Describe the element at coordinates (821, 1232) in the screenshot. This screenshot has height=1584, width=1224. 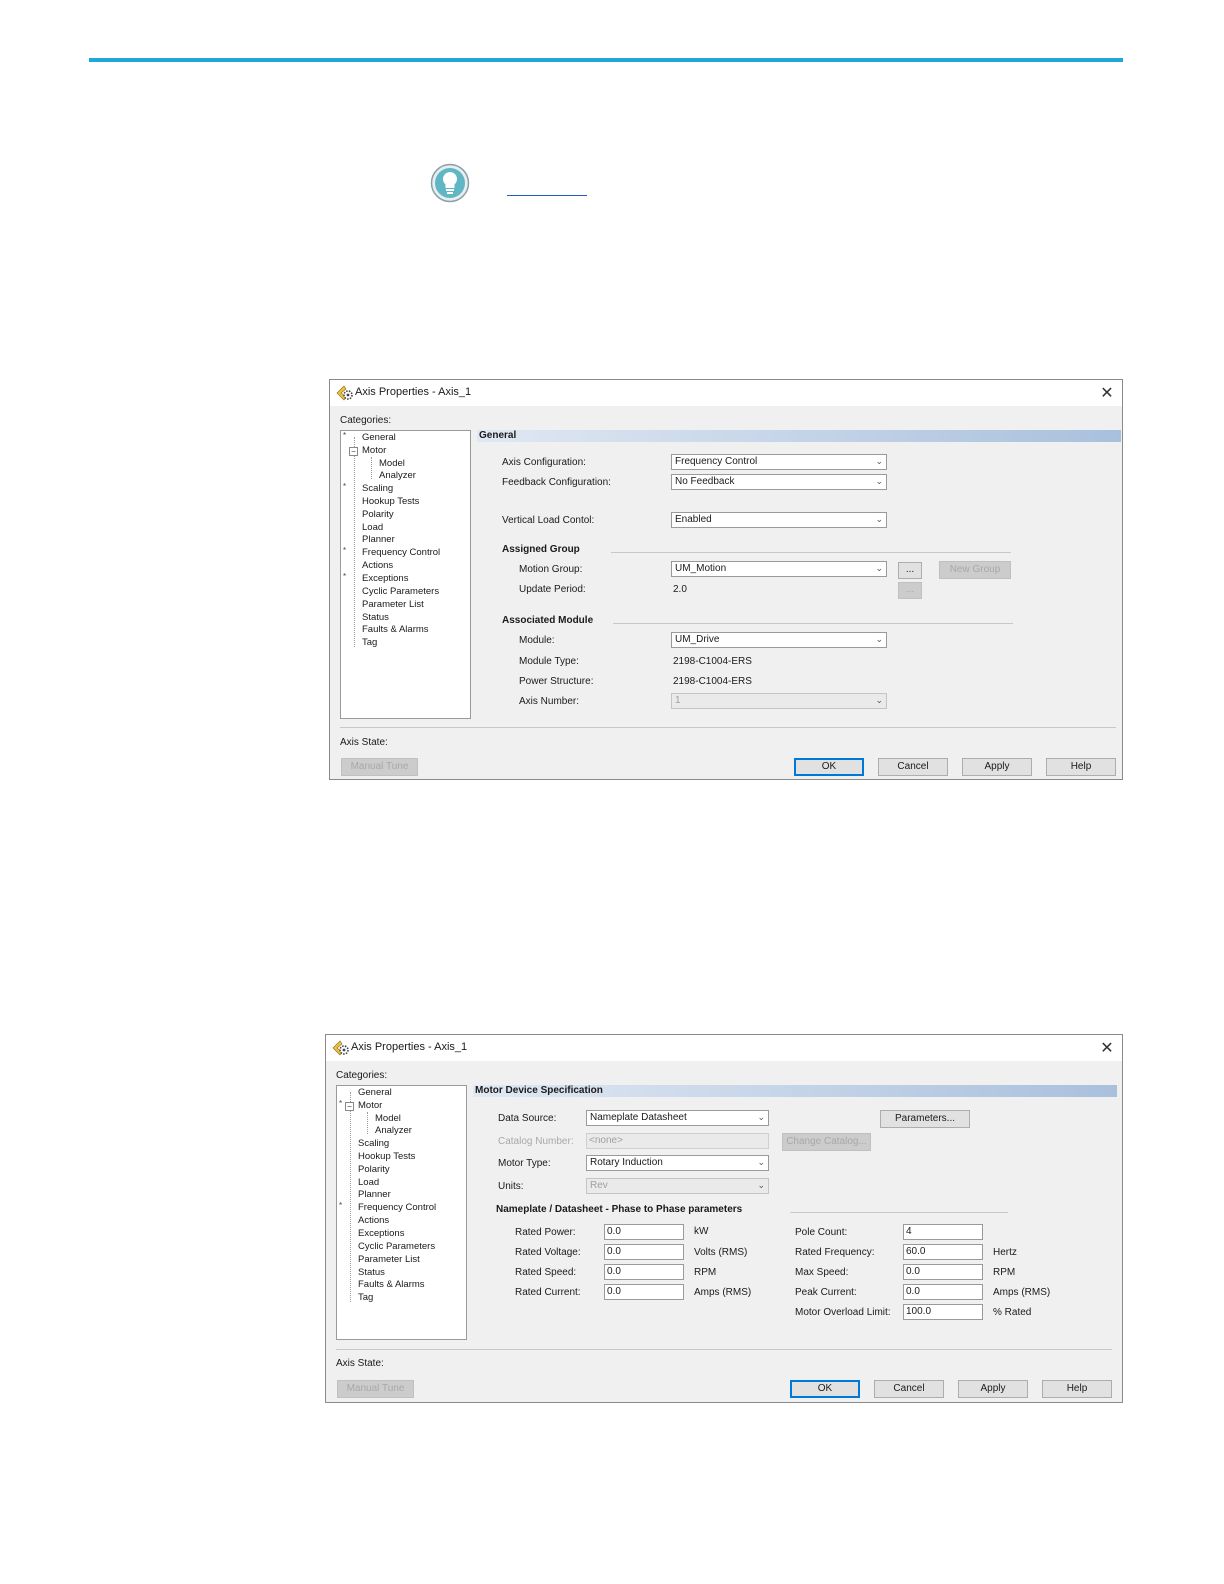
I see `pole-count-label: Pole Count:` at that location.